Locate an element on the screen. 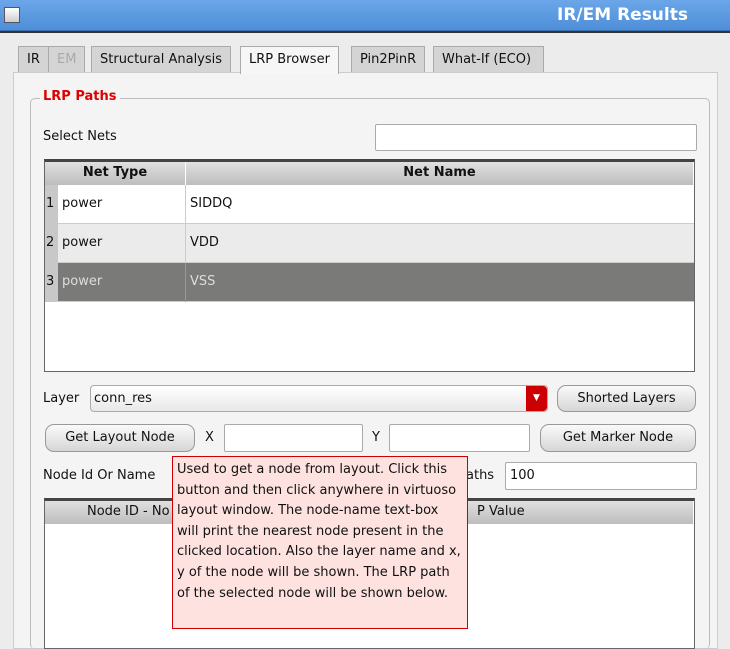 The height and width of the screenshot is (649, 730). header-net-type: Net Type is located at coordinates (115, 173).